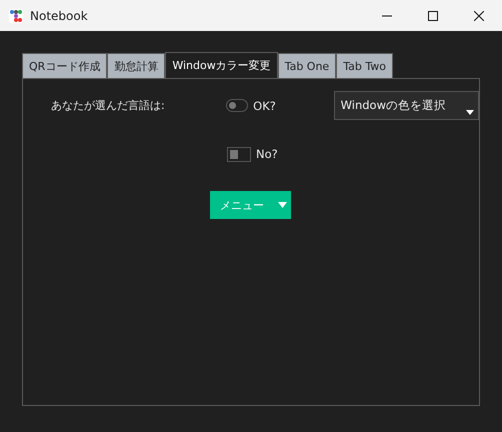 The image size is (502, 432). Describe the element at coordinates (59, 15) in the screenshot. I see `window-title: Notebook` at that location.